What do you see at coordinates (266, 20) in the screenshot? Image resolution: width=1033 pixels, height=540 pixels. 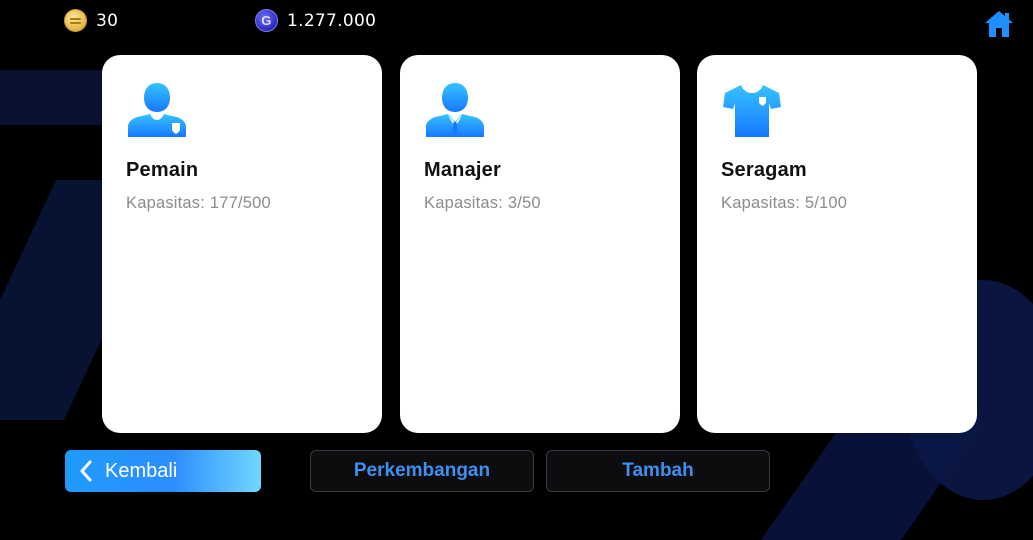 I see `gp-icon: G` at bounding box center [266, 20].